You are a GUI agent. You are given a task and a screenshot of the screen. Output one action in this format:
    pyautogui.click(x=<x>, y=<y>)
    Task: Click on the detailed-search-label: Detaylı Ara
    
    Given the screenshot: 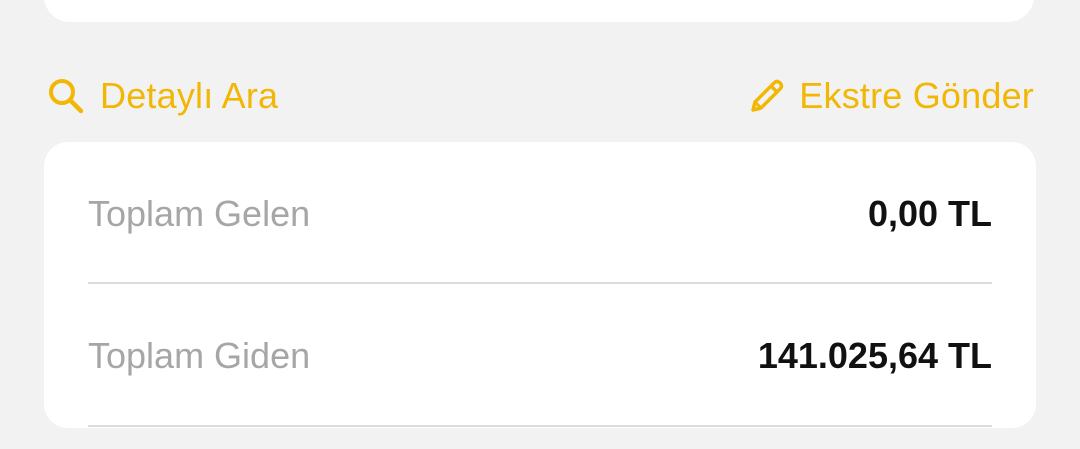 What is the action you would take?
    pyautogui.click(x=189, y=95)
    